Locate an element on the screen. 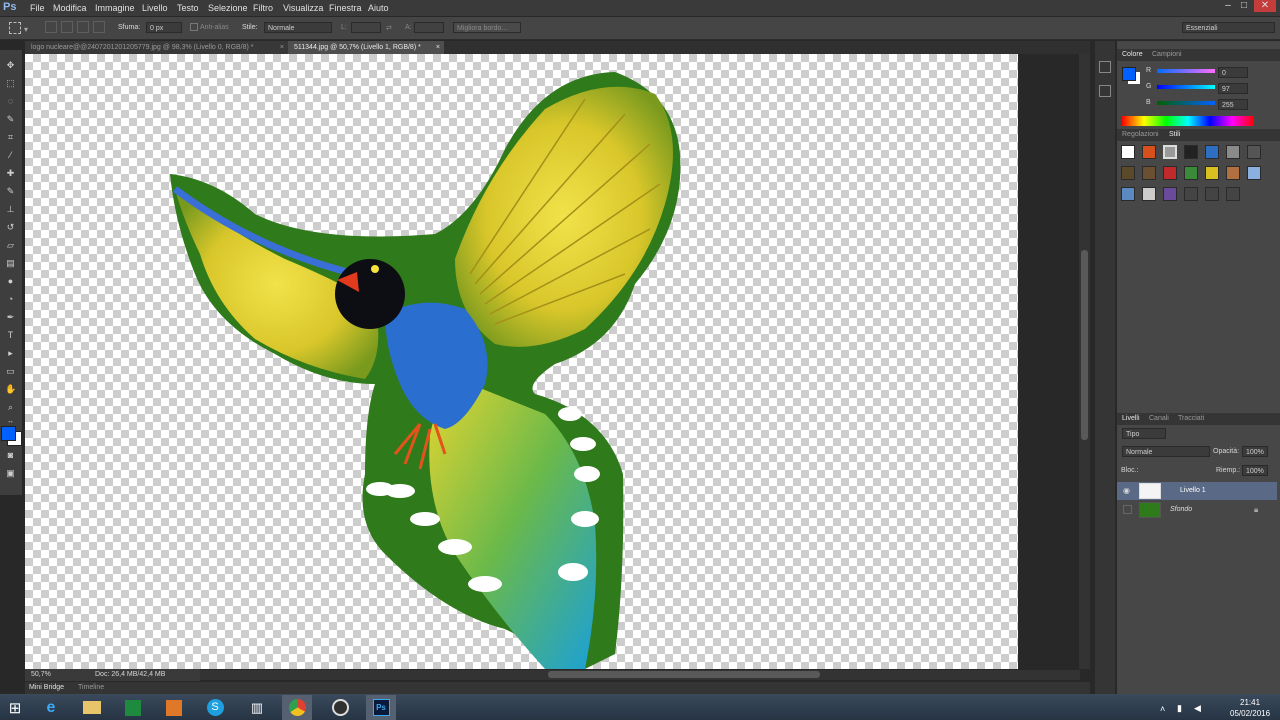 This screenshot has height=720, width=1280. file-explorer-button is located at coordinates (92, 707).